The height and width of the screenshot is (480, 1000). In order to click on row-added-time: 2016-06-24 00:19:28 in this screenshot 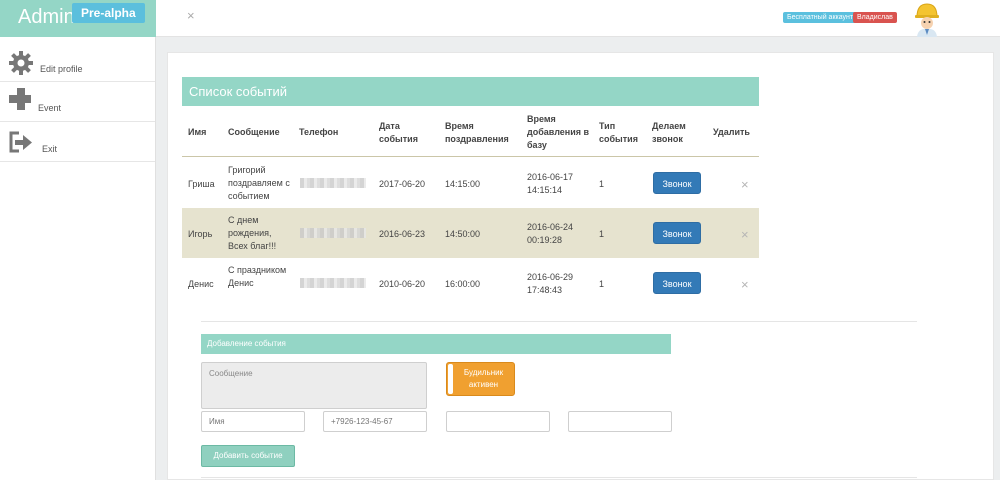, I will do `click(550, 233)`.